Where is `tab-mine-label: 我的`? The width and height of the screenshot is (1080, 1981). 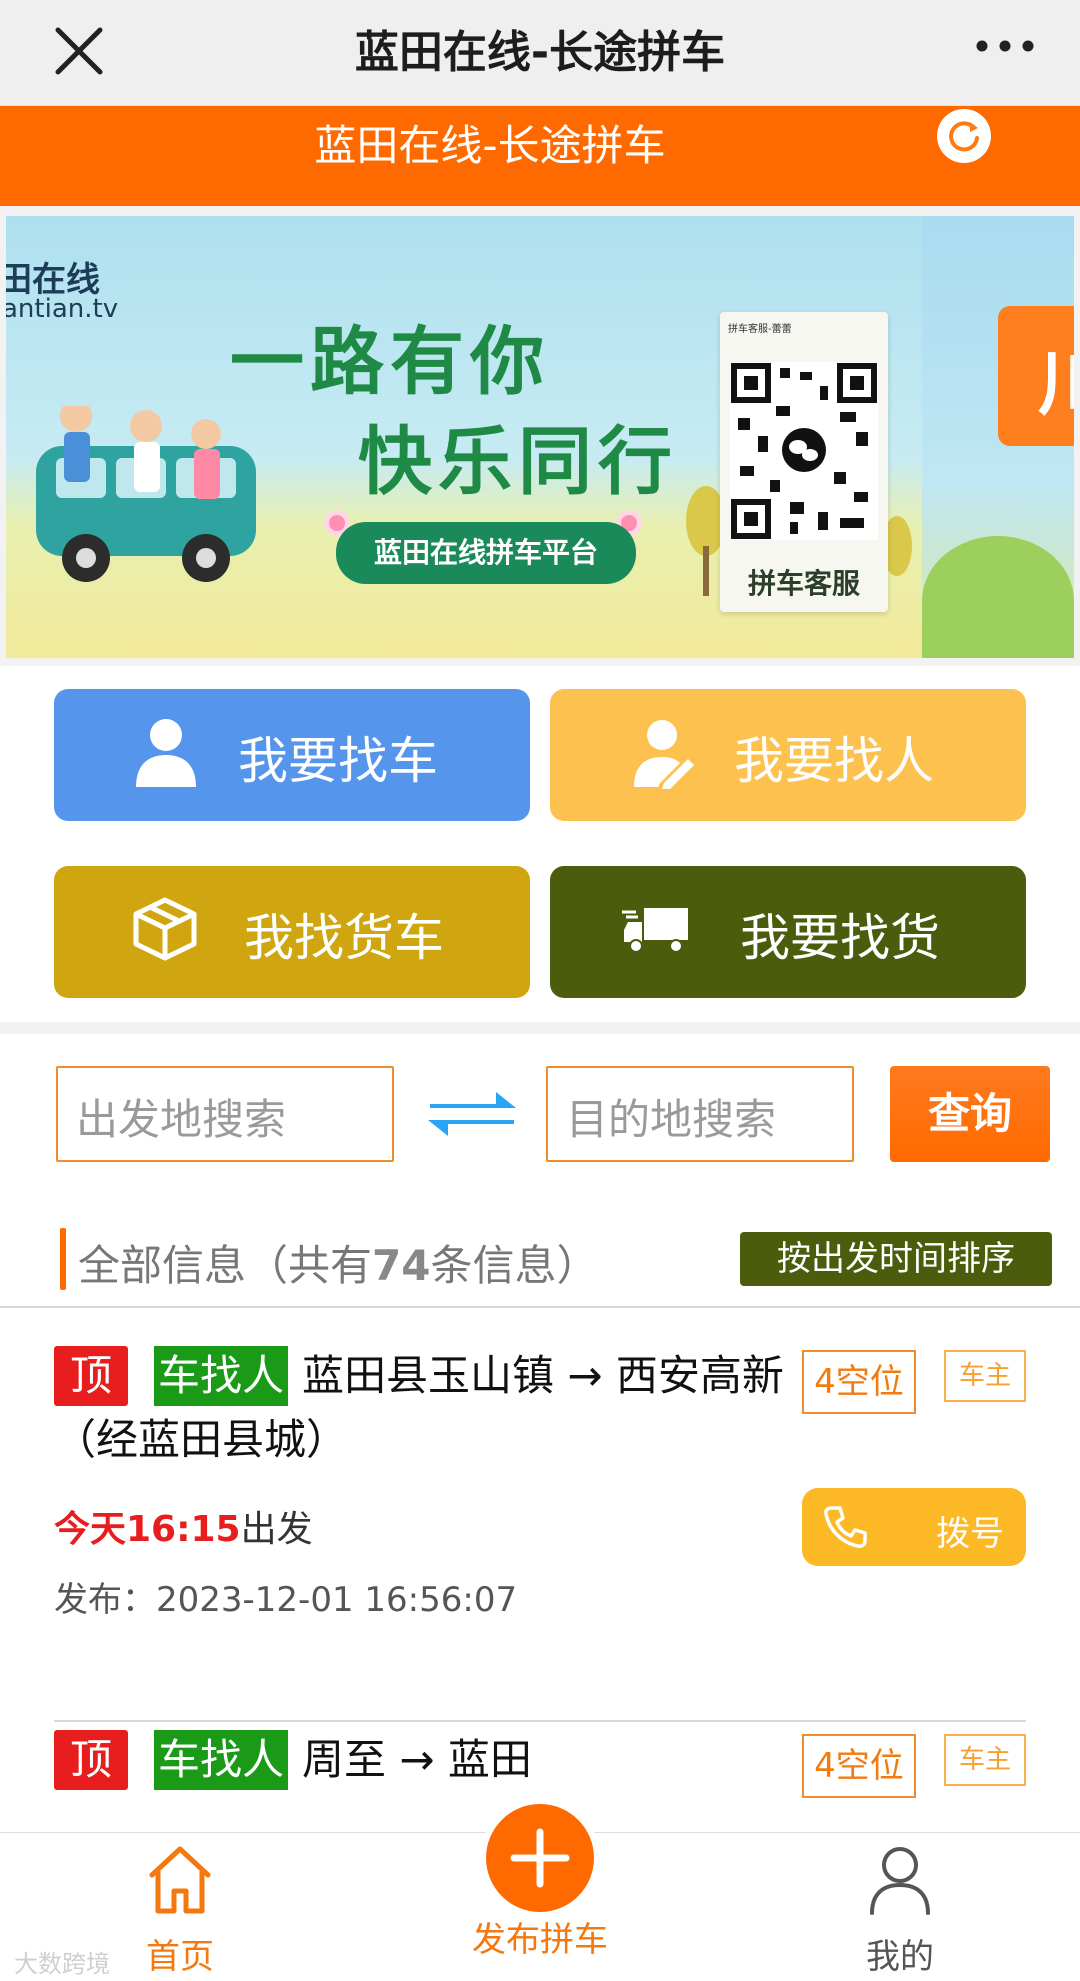
tab-mine-label: 我的 is located at coordinates (900, 1957).